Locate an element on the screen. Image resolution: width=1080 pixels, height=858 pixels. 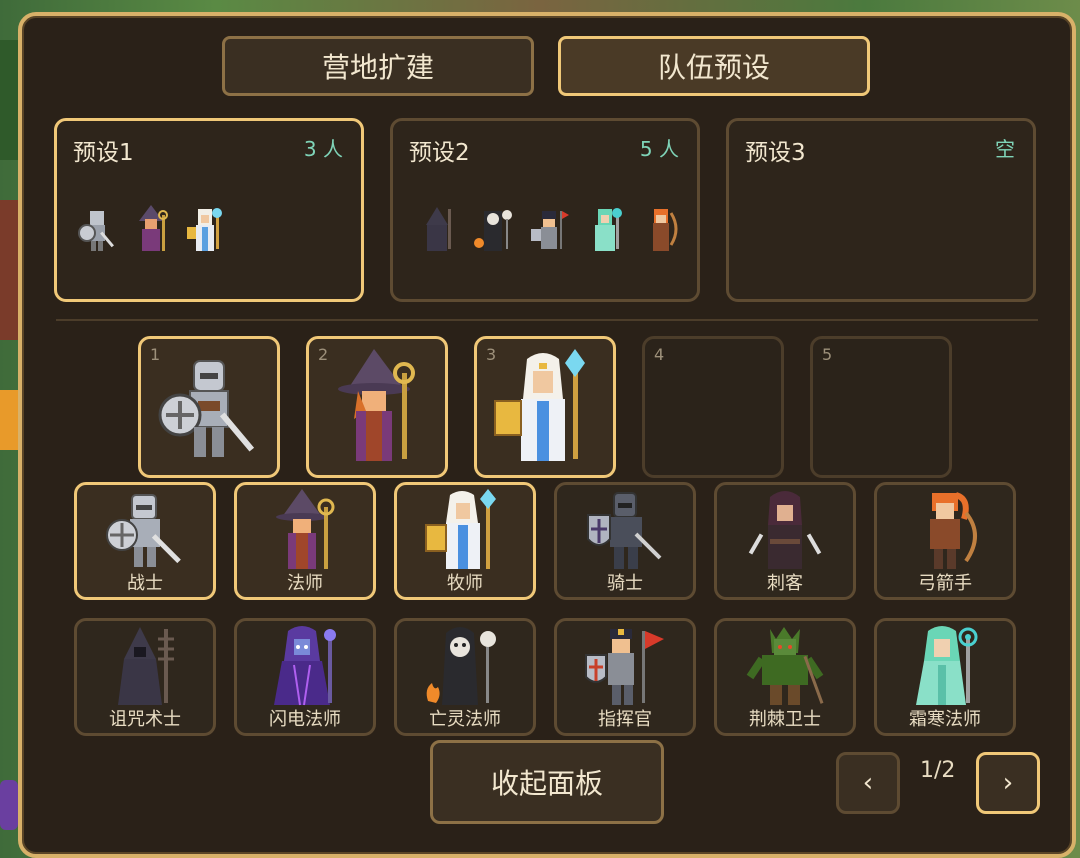
preset-name: 预设1 is located at coordinates (103, 153).